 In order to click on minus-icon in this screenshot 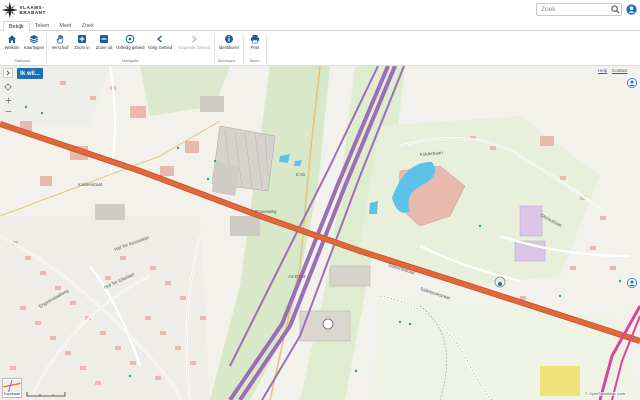, I will do `click(8, 111)`.